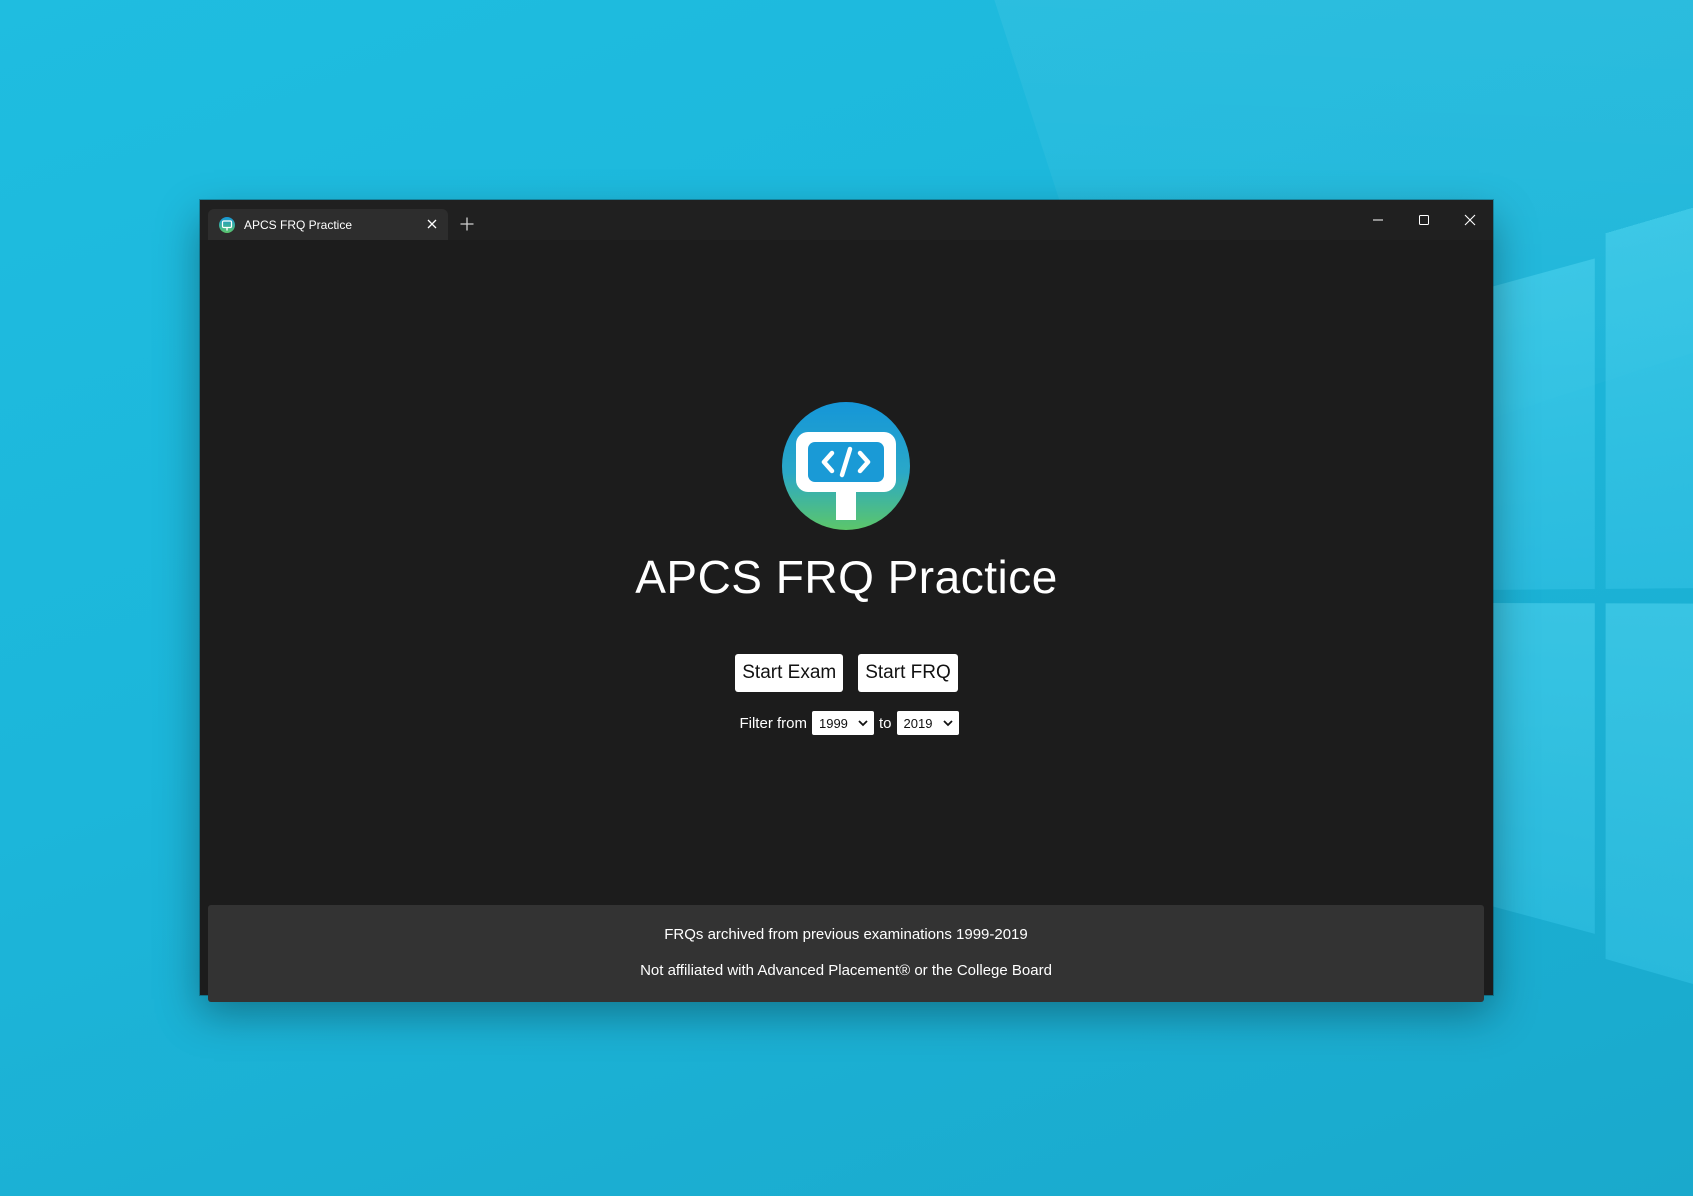 The image size is (1693, 1196). I want to click on windows-logo-wallpaper, so click(1586, 600).